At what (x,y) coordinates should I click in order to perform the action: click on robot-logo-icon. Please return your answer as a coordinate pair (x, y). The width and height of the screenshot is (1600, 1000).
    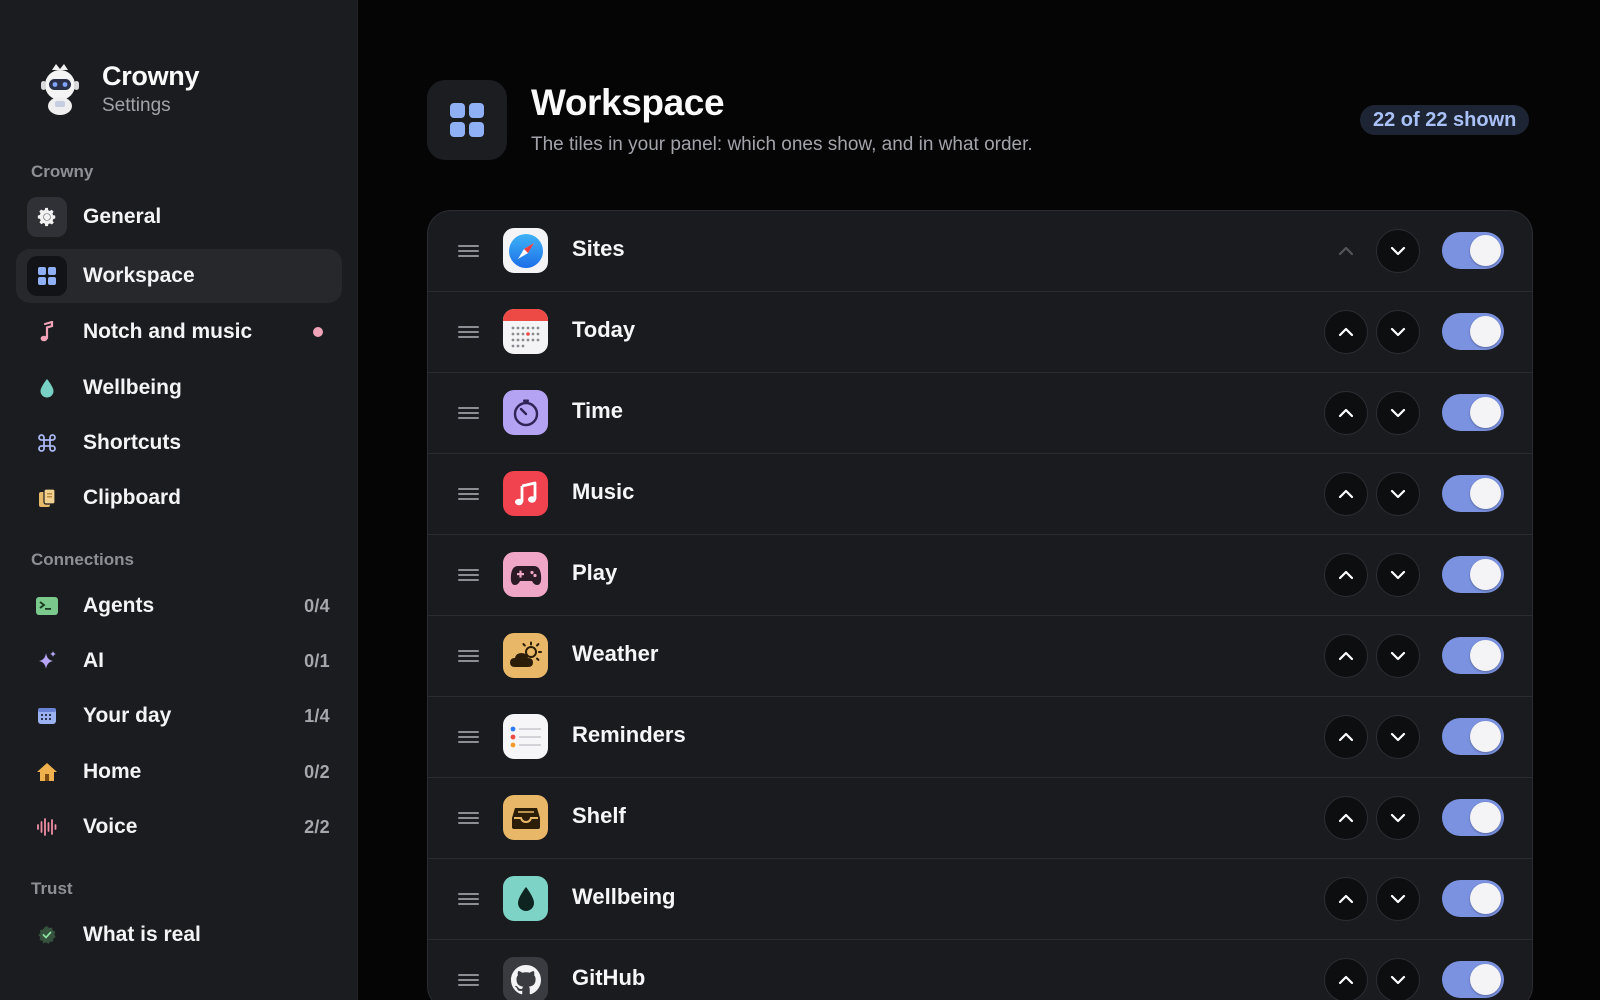
    Looking at the image, I should click on (60, 89).